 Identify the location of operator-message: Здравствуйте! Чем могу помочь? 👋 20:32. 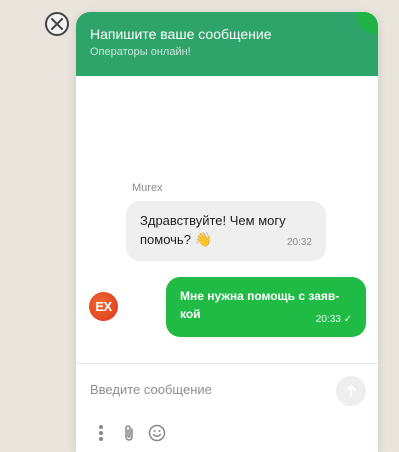
(226, 231).